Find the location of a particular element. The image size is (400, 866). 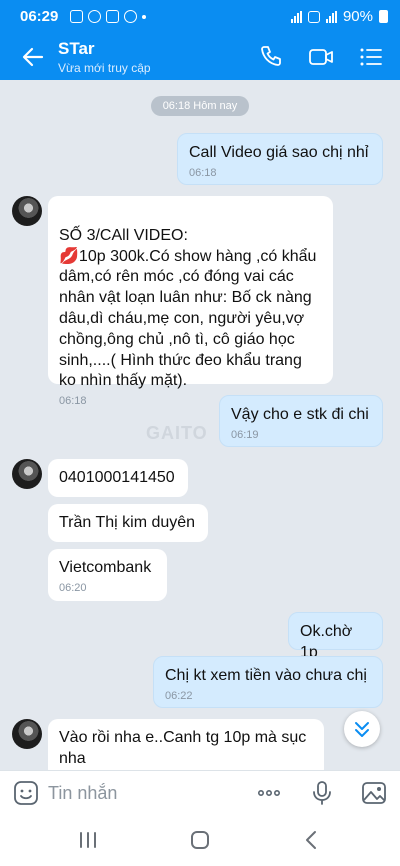

scroll-to-bottom-button is located at coordinates (362, 729).